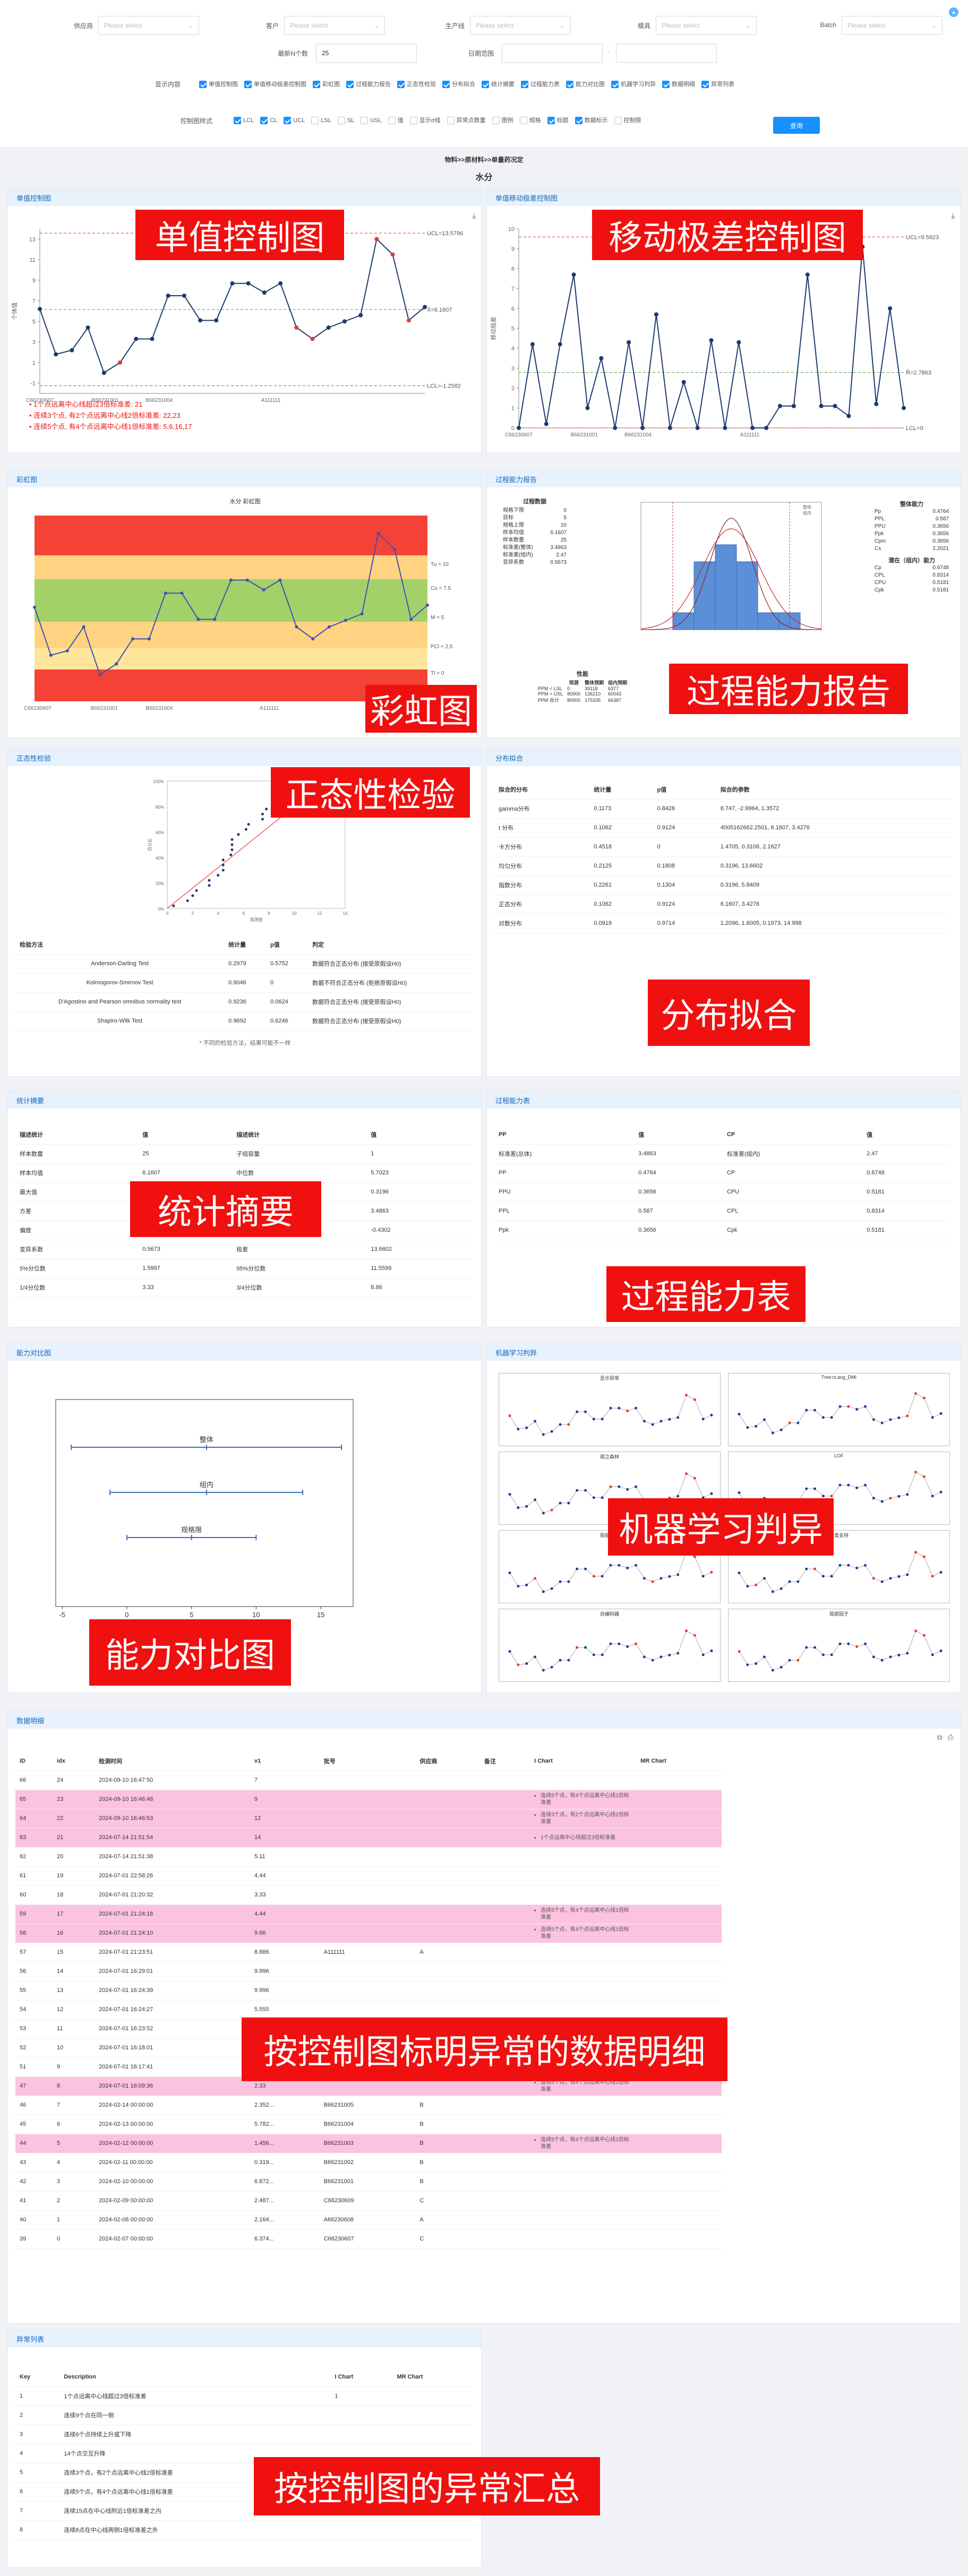  I want to click on query-button: 查询, so click(796, 126).